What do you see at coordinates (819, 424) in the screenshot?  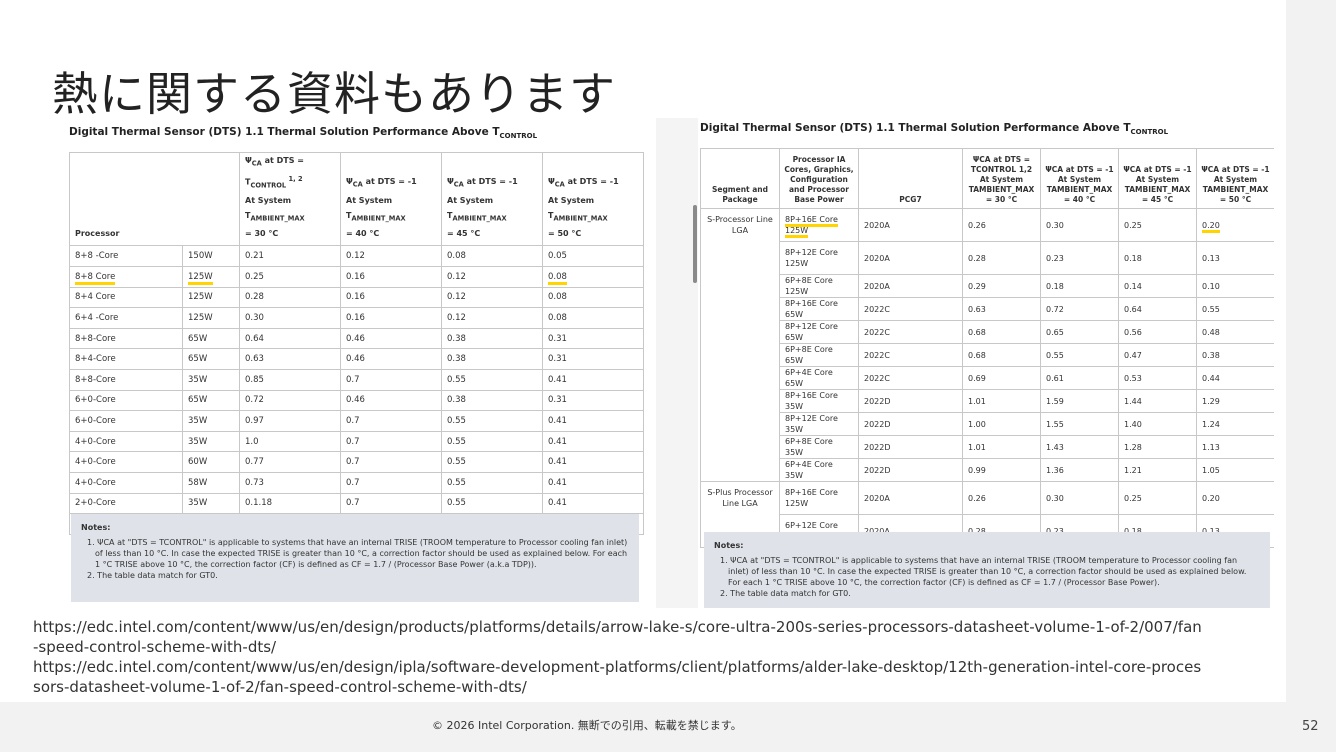 I see `table-cell: 8P+12E Core 35W` at bounding box center [819, 424].